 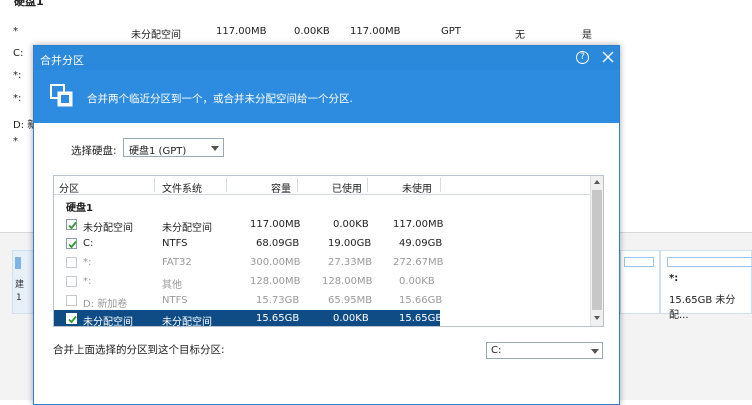 I want to click on dialog-banner: 合并两个临近分区到一个，或合并未分配空间给一个分区., so click(x=326, y=96).